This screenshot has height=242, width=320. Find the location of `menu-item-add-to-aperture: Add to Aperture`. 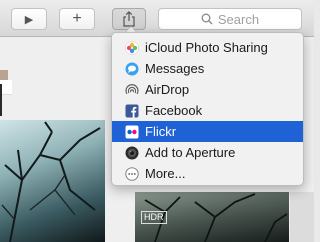

menu-item-add-to-aperture: Add to Aperture is located at coordinates (207, 152).